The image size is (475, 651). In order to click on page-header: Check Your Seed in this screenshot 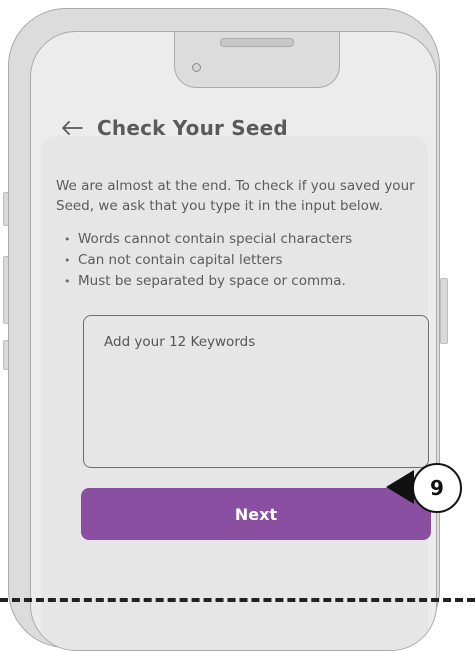, I will do `click(174, 128)`.